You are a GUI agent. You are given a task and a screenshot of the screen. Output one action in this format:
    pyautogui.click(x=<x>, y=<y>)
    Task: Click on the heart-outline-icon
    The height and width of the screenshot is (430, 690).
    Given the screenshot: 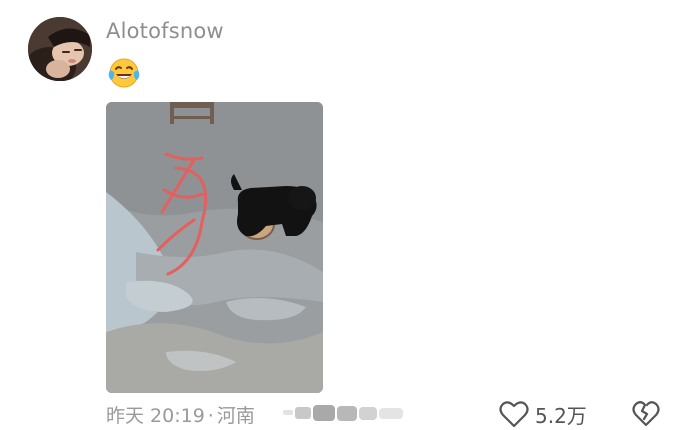 What is the action you would take?
    pyautogui.click(x=514, y=414)
    